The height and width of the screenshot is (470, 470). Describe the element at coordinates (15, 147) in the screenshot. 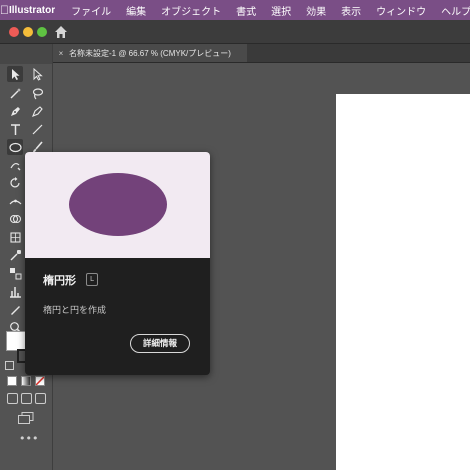

I see `ellipse-tool-icon` at that location.